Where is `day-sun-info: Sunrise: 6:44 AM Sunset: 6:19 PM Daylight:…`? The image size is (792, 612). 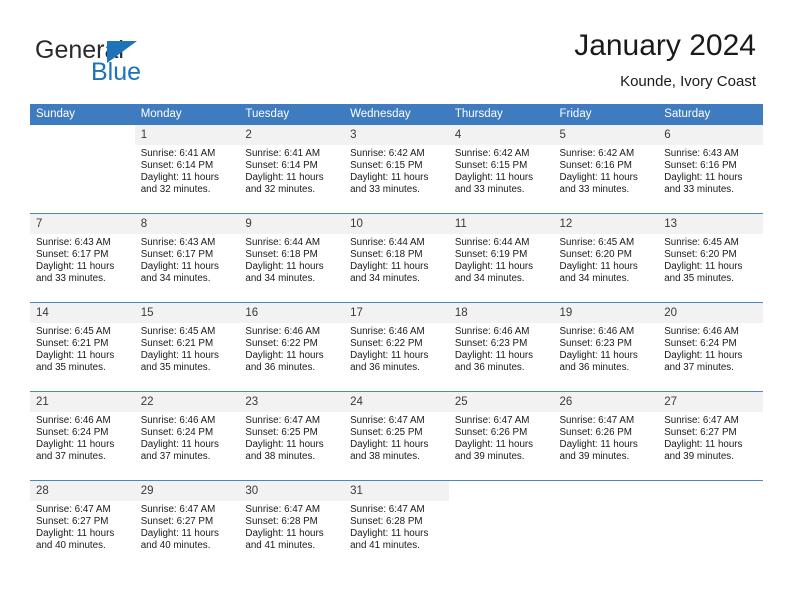
day-sun-info: Sunrise: 6:44 AM Sunset: 6:19 PM Daylight:… is located at coordinates (501, 259).